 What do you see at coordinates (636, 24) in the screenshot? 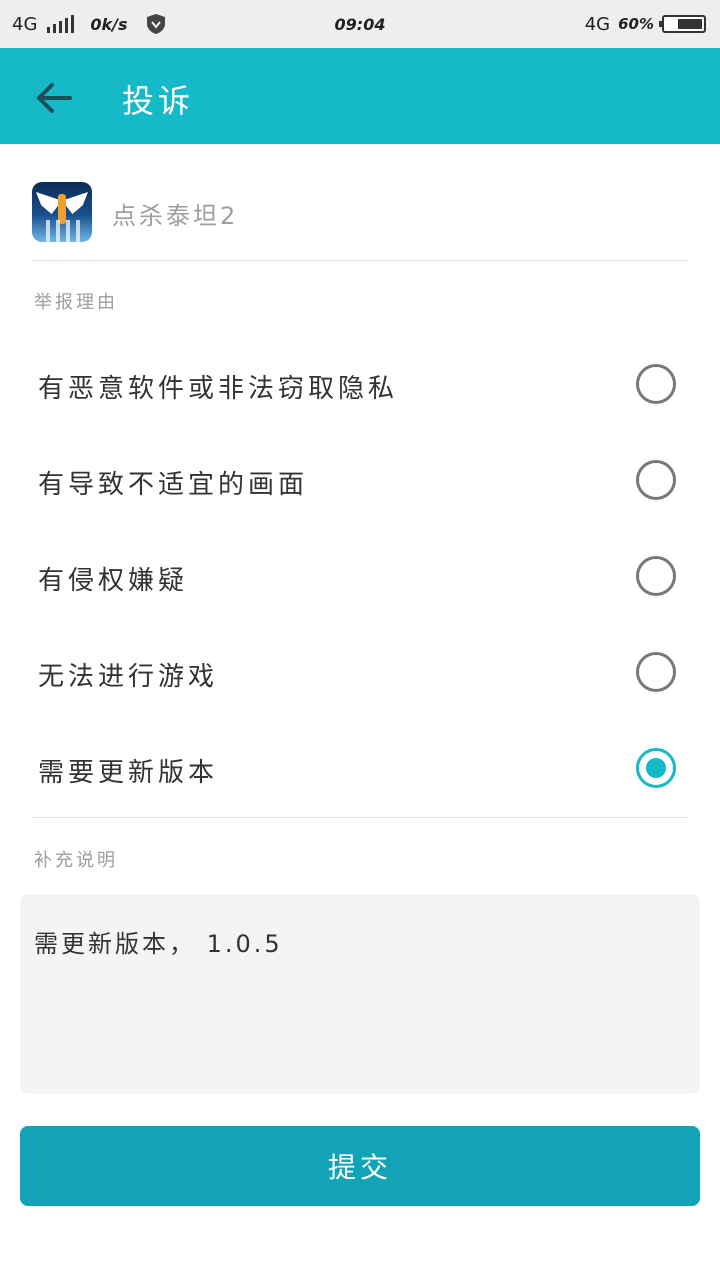
I see `battery-percent: 60%` at bounding box center [636, 24].